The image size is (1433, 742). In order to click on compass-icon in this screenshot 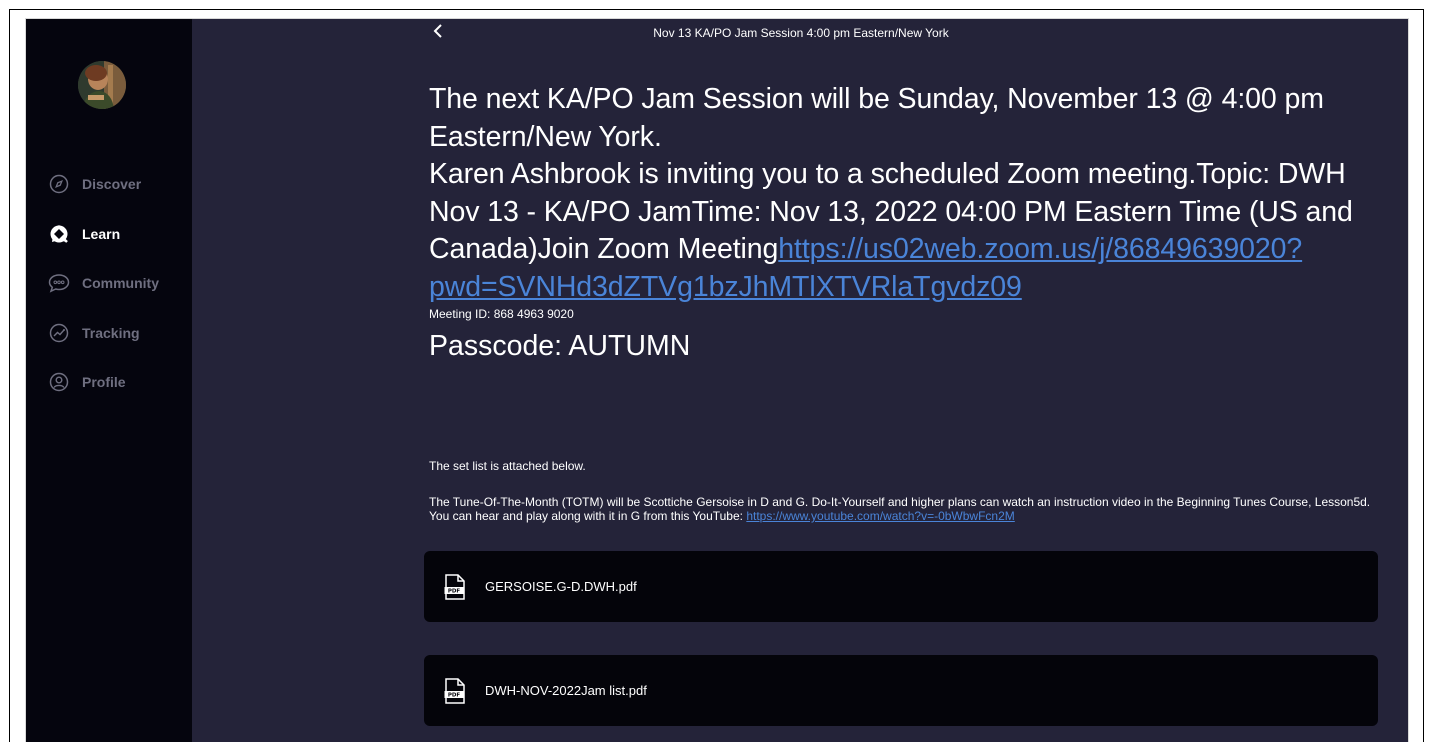, I will do `click(59, 184)`.